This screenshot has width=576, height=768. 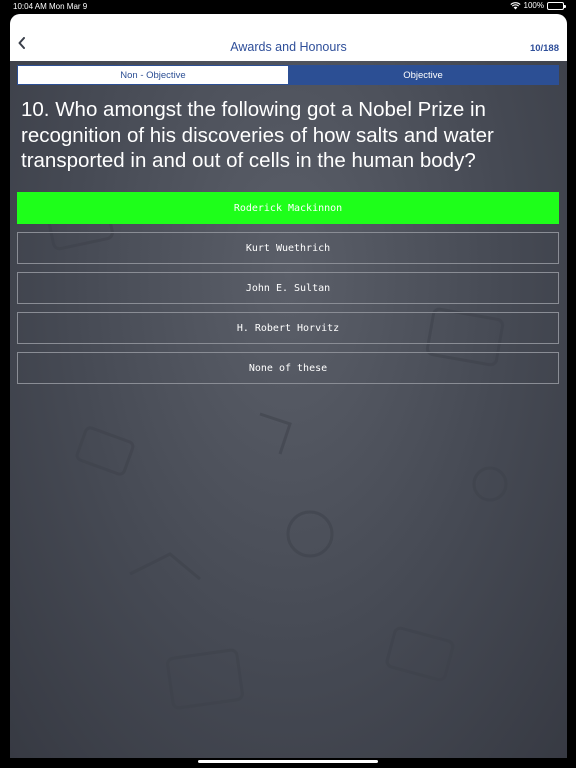 I want to click on battery-percent: 100%, so click(x=533, y=5).